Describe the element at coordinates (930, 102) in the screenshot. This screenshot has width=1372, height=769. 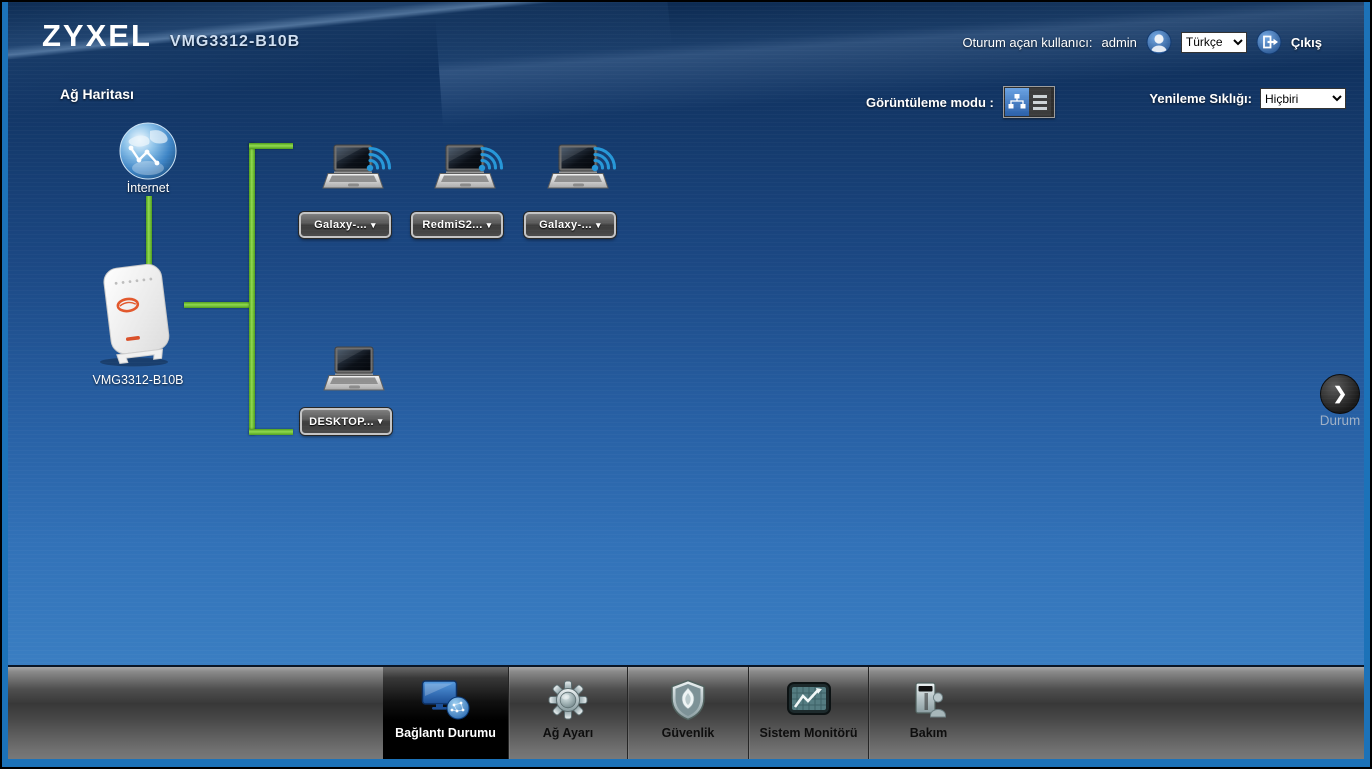
I see `view-mode-label: Görüntüleme modu :` at that location.